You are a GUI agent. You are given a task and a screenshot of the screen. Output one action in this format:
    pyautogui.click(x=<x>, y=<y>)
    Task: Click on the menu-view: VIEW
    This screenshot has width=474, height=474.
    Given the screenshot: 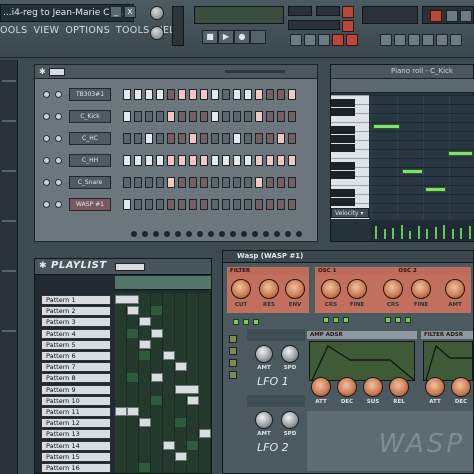 What is the action you would take?
    pyautogui.click(x=46, y=33)
    